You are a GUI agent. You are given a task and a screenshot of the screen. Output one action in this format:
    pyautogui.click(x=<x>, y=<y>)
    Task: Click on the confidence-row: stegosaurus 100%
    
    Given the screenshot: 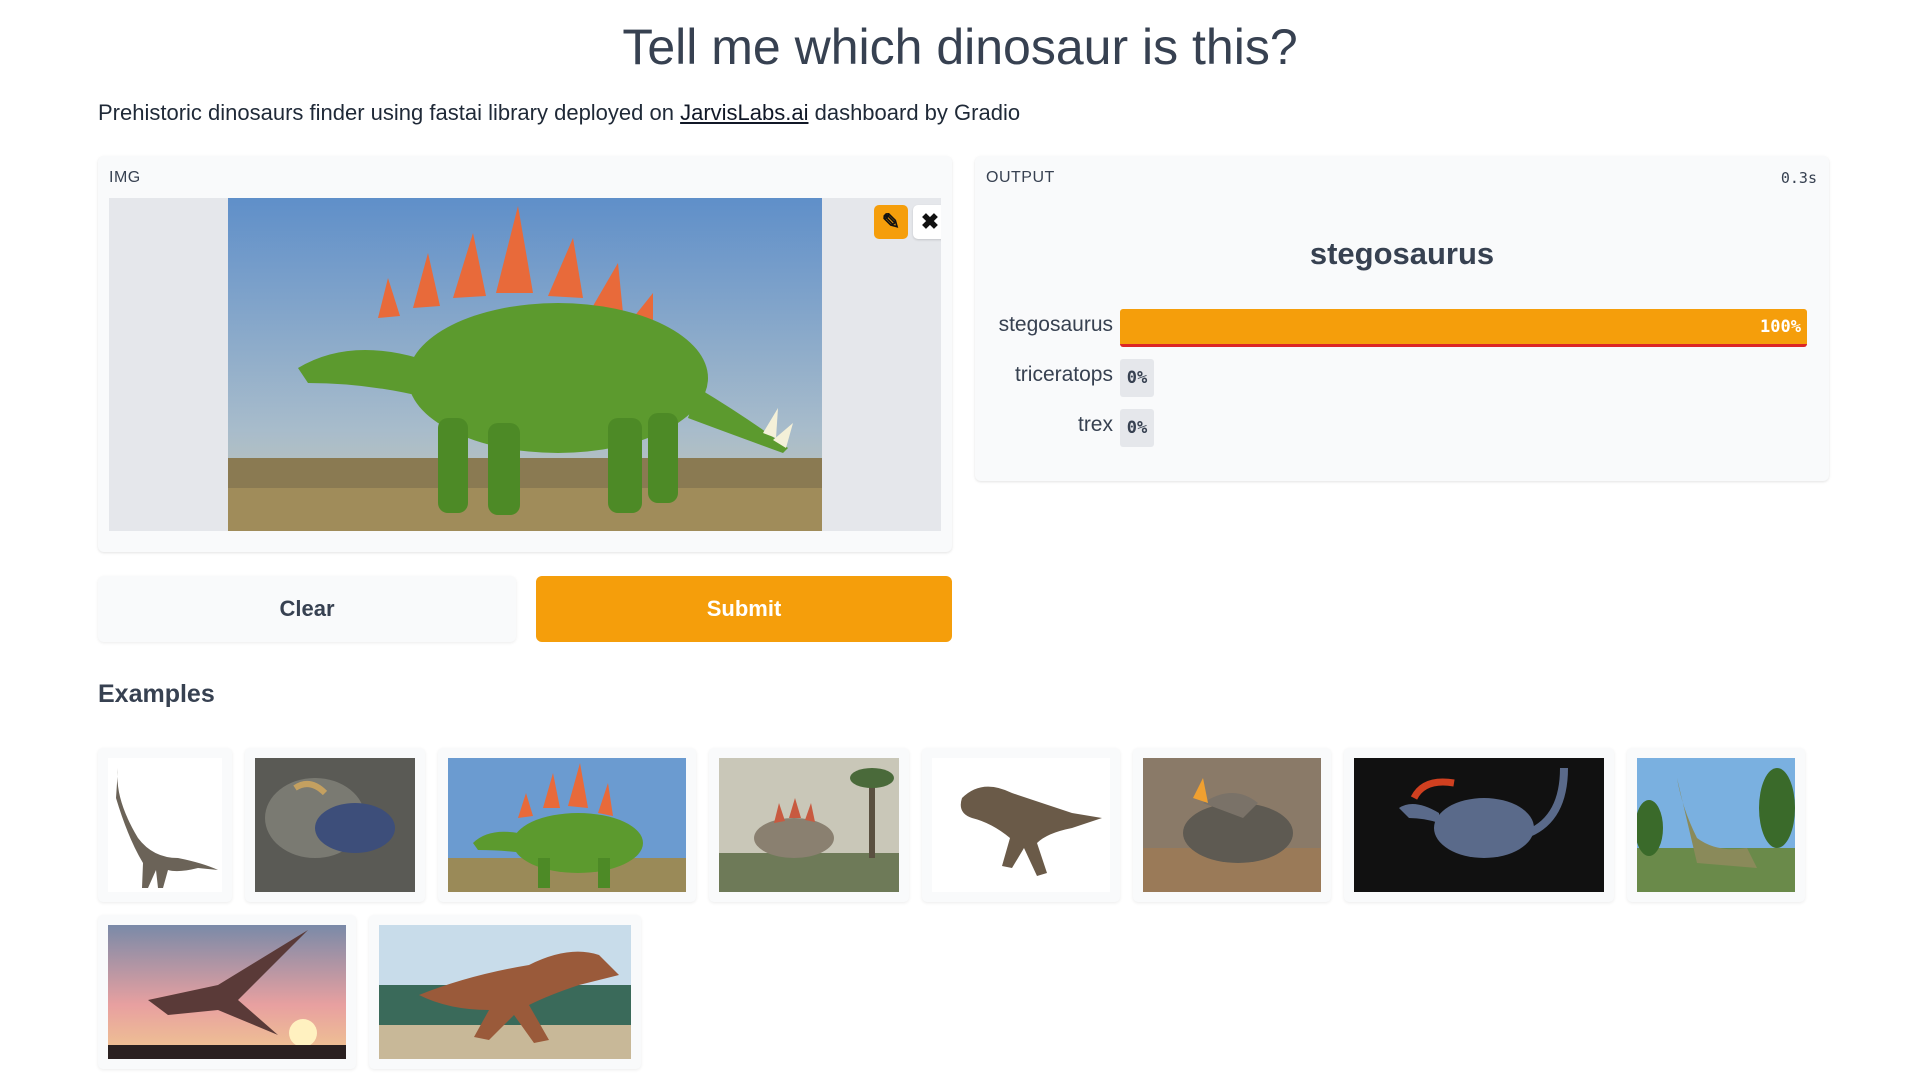 What is the action you would take?
    pyautogui.click(x=1402, y=326)
    